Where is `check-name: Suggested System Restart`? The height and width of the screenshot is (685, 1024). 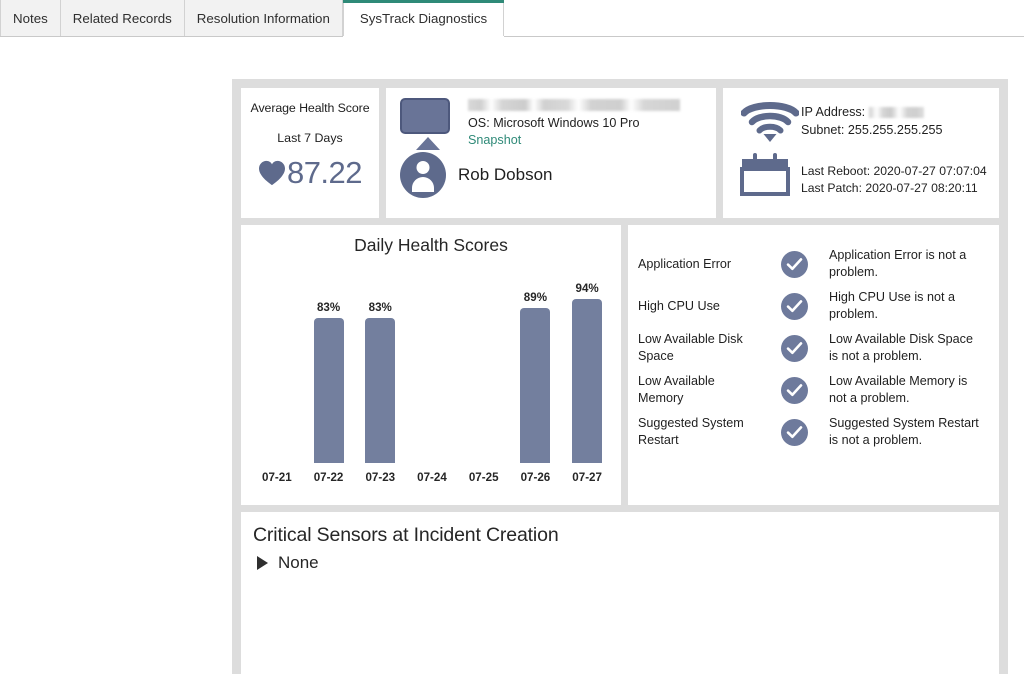
check-name: Suggested System Restart is located at coordinates (691, 431).